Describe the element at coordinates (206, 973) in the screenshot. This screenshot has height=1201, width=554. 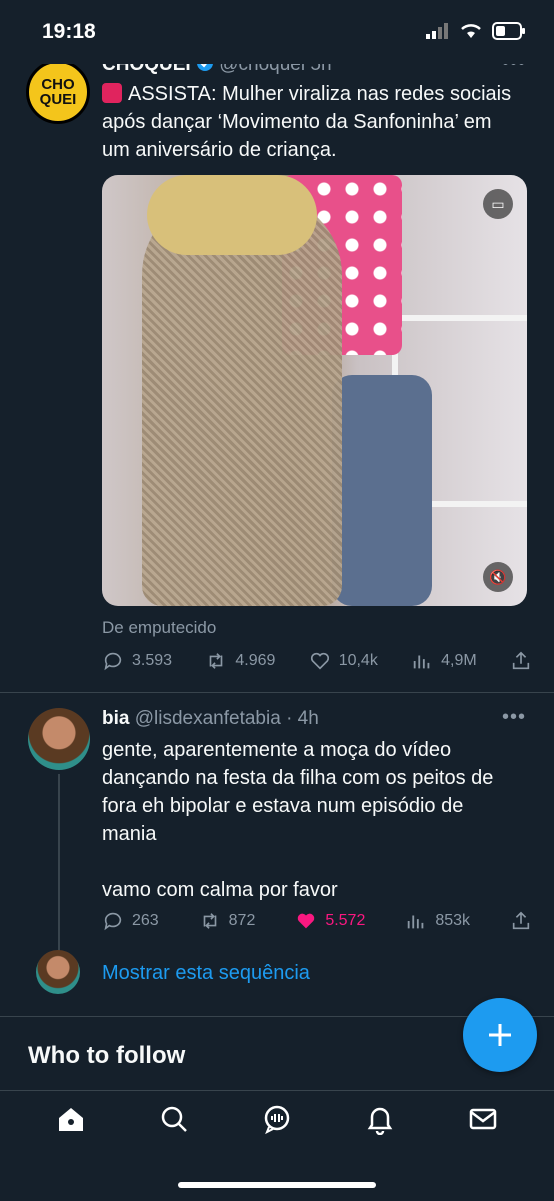
I see `show-thread-link: Mostrar esta sequência` at that location.